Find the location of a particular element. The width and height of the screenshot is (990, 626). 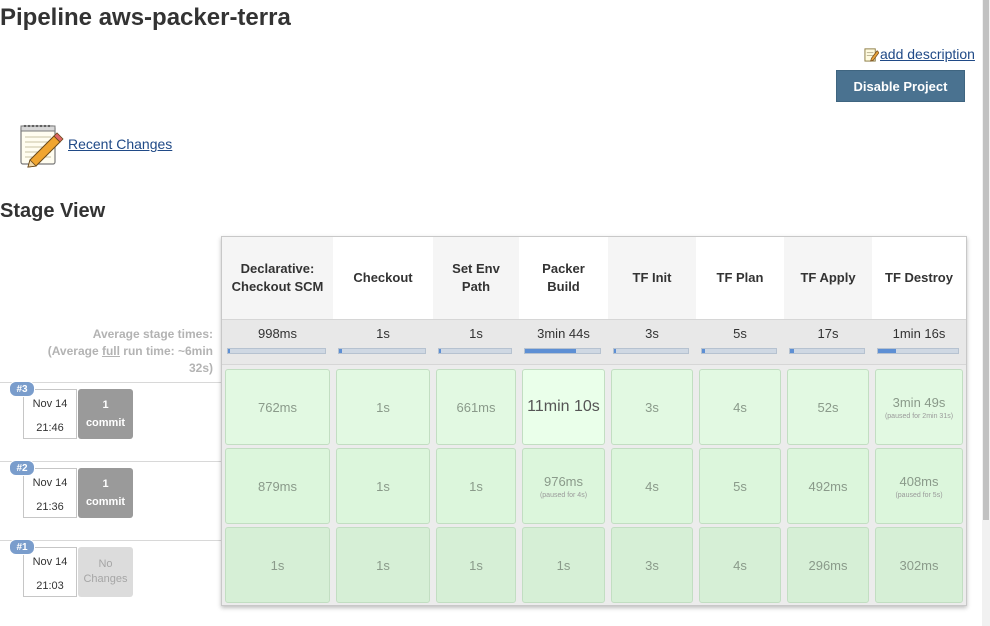

recent-changes-link: Recent Changes is located at coordinates (120, 144).